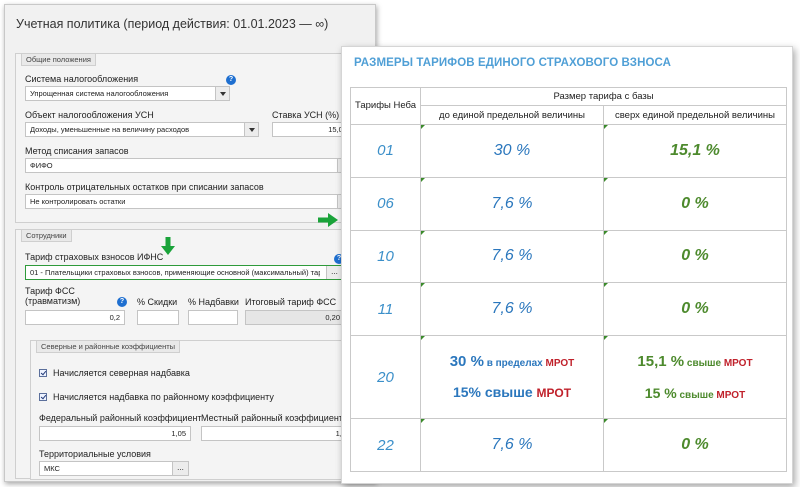  What do you see at coordinates (295, 317) in the screenshot?
I see `total-fss-value: 0,20` at bounding box center [295, 317].